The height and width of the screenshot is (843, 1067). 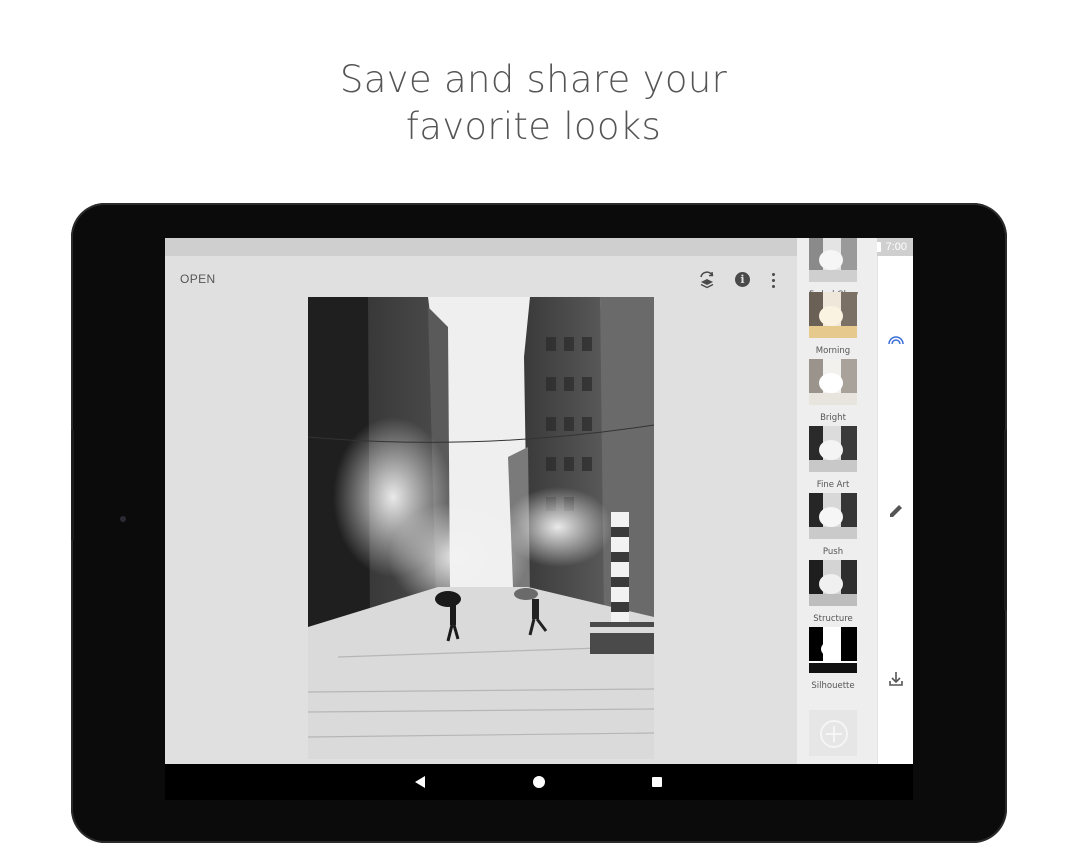 I want to click on look-silhouette: Silhouette, so click(x=833, y=659).